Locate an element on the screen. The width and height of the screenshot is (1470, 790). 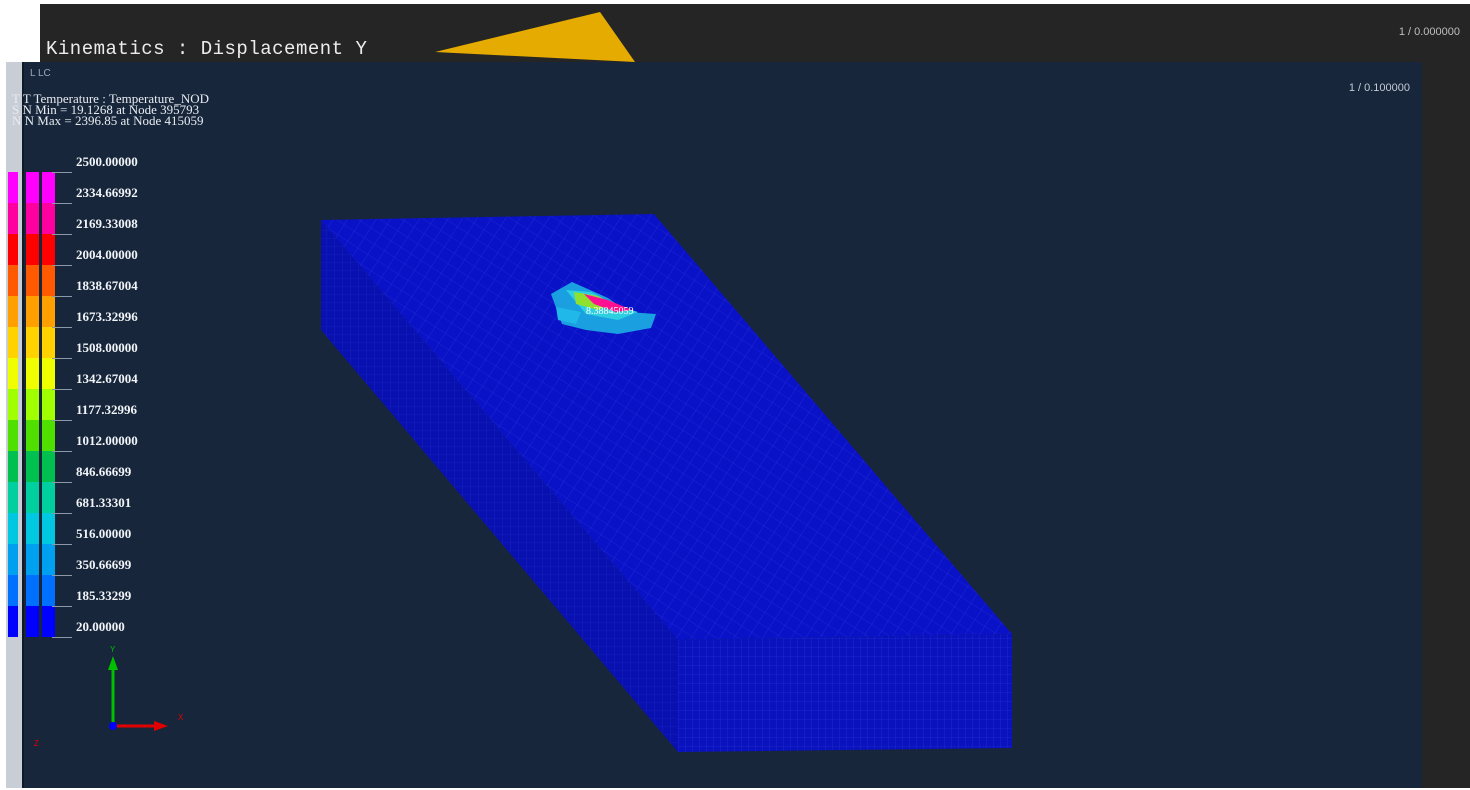
legend-value: 1342.67004 is located at coordinates (107, 378).